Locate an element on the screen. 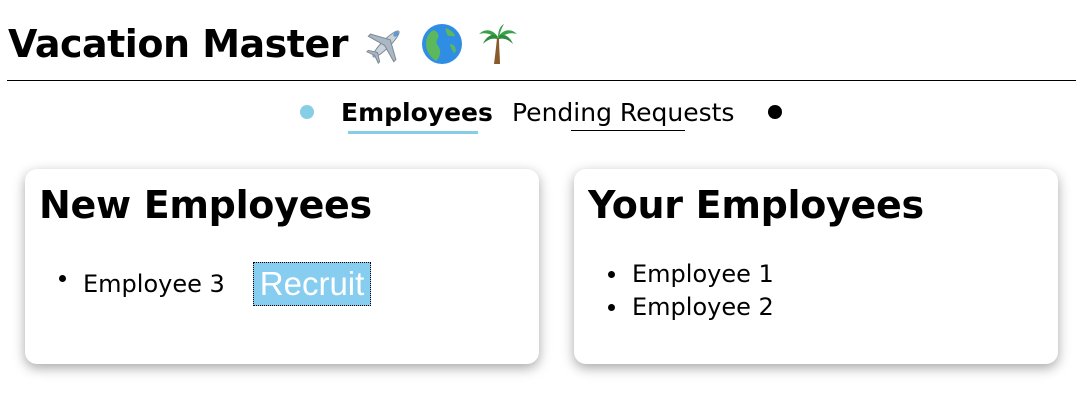 The image size is (1082, 406). globe-icon is located at coordinates (441, 44).